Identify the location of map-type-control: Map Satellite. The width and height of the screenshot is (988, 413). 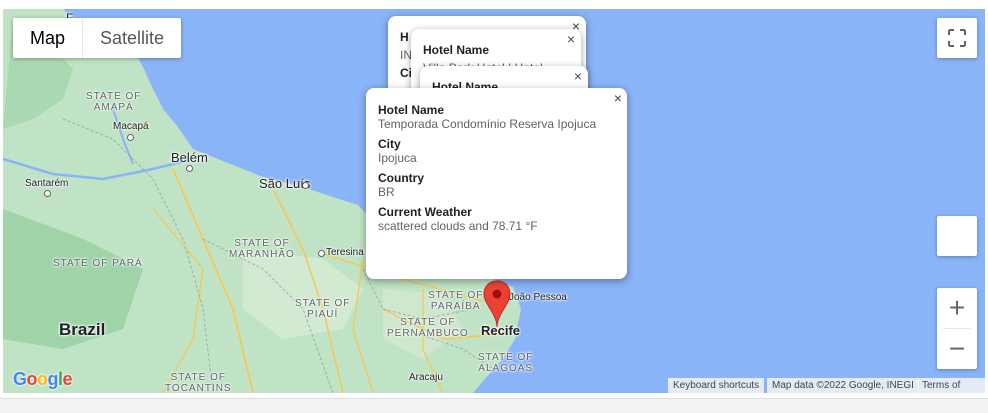
(97, 38).